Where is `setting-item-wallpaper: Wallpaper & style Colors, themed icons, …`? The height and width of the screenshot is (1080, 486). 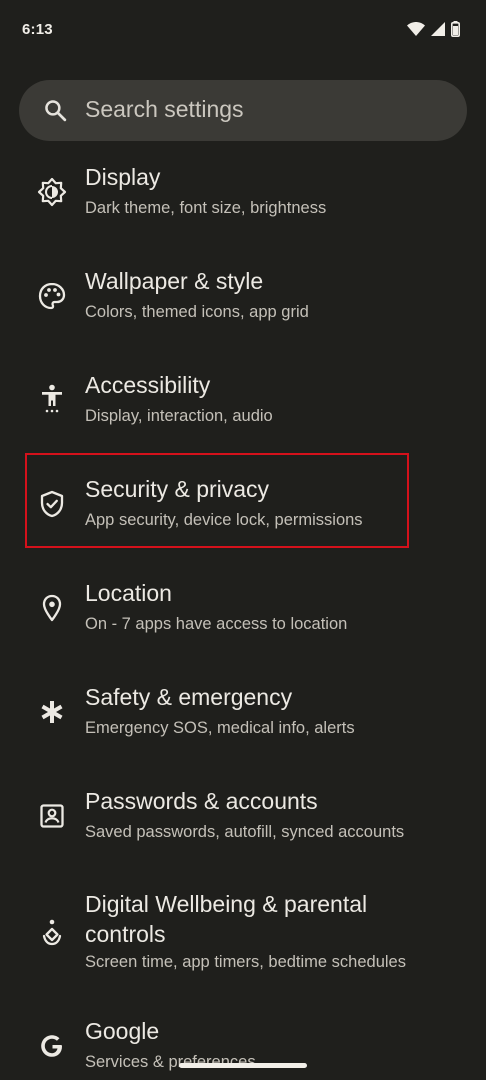 setting-item-wallpaper: Wallpaper & style Colors, themed icons, … is located at coordinates (243, 312).